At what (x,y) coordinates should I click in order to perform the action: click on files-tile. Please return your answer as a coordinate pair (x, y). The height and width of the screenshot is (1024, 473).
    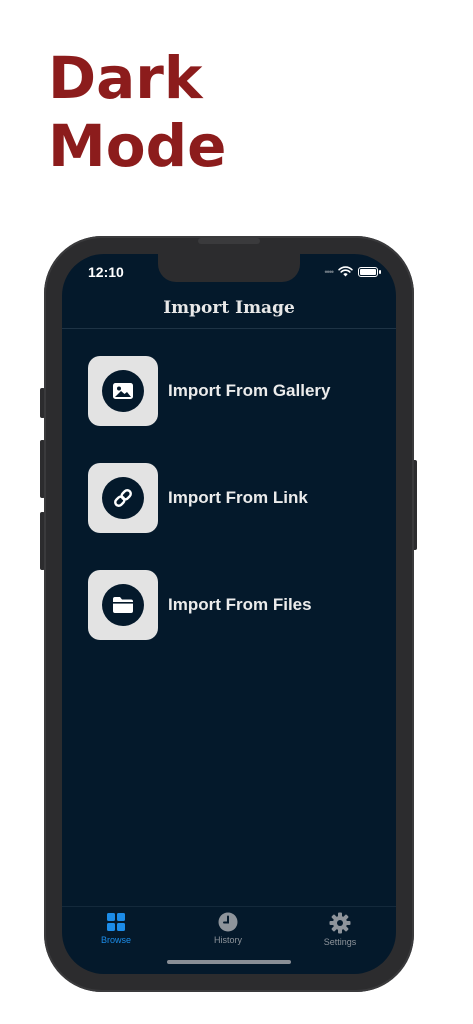
    Looking at the image, I should click on (123, 605).